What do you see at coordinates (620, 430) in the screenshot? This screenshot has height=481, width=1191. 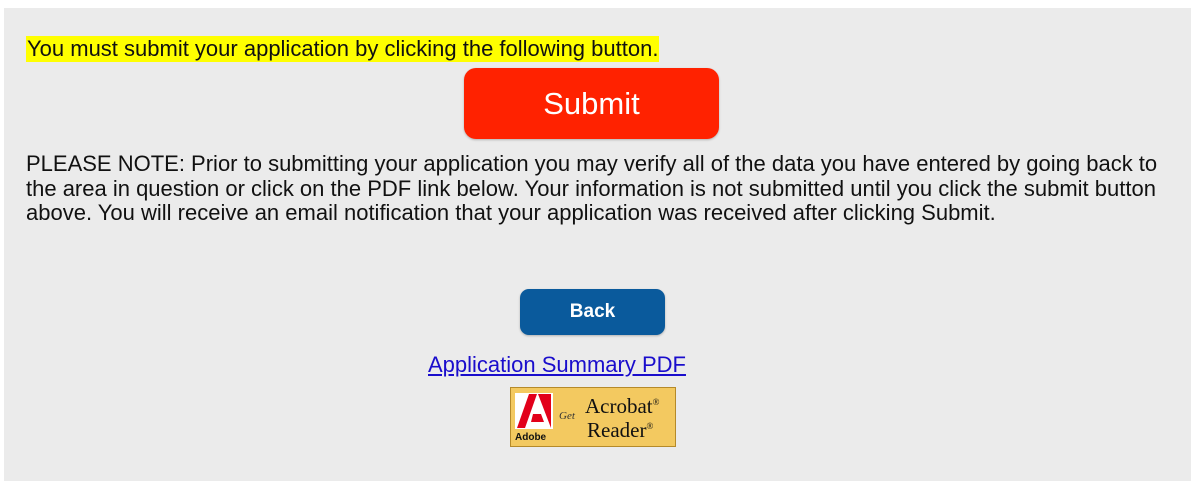 I see `badge-reader-text: Reader®` at bounding box center [620, 430].